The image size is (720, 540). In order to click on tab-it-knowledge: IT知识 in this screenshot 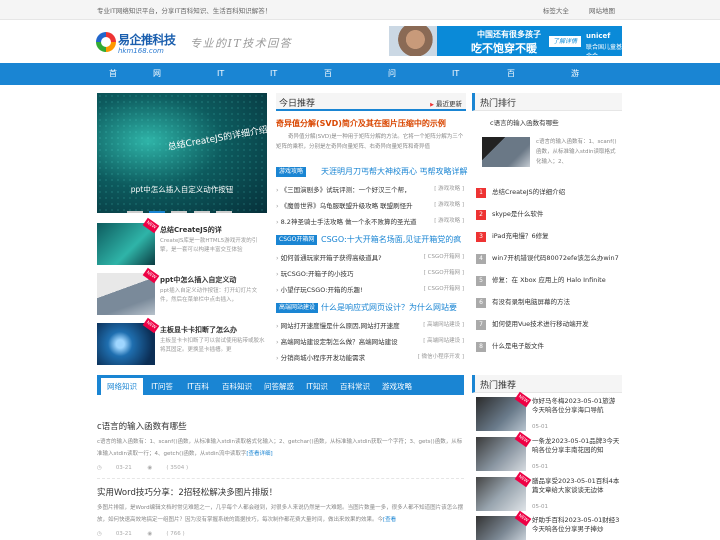, I will do `click(317, 386)`.